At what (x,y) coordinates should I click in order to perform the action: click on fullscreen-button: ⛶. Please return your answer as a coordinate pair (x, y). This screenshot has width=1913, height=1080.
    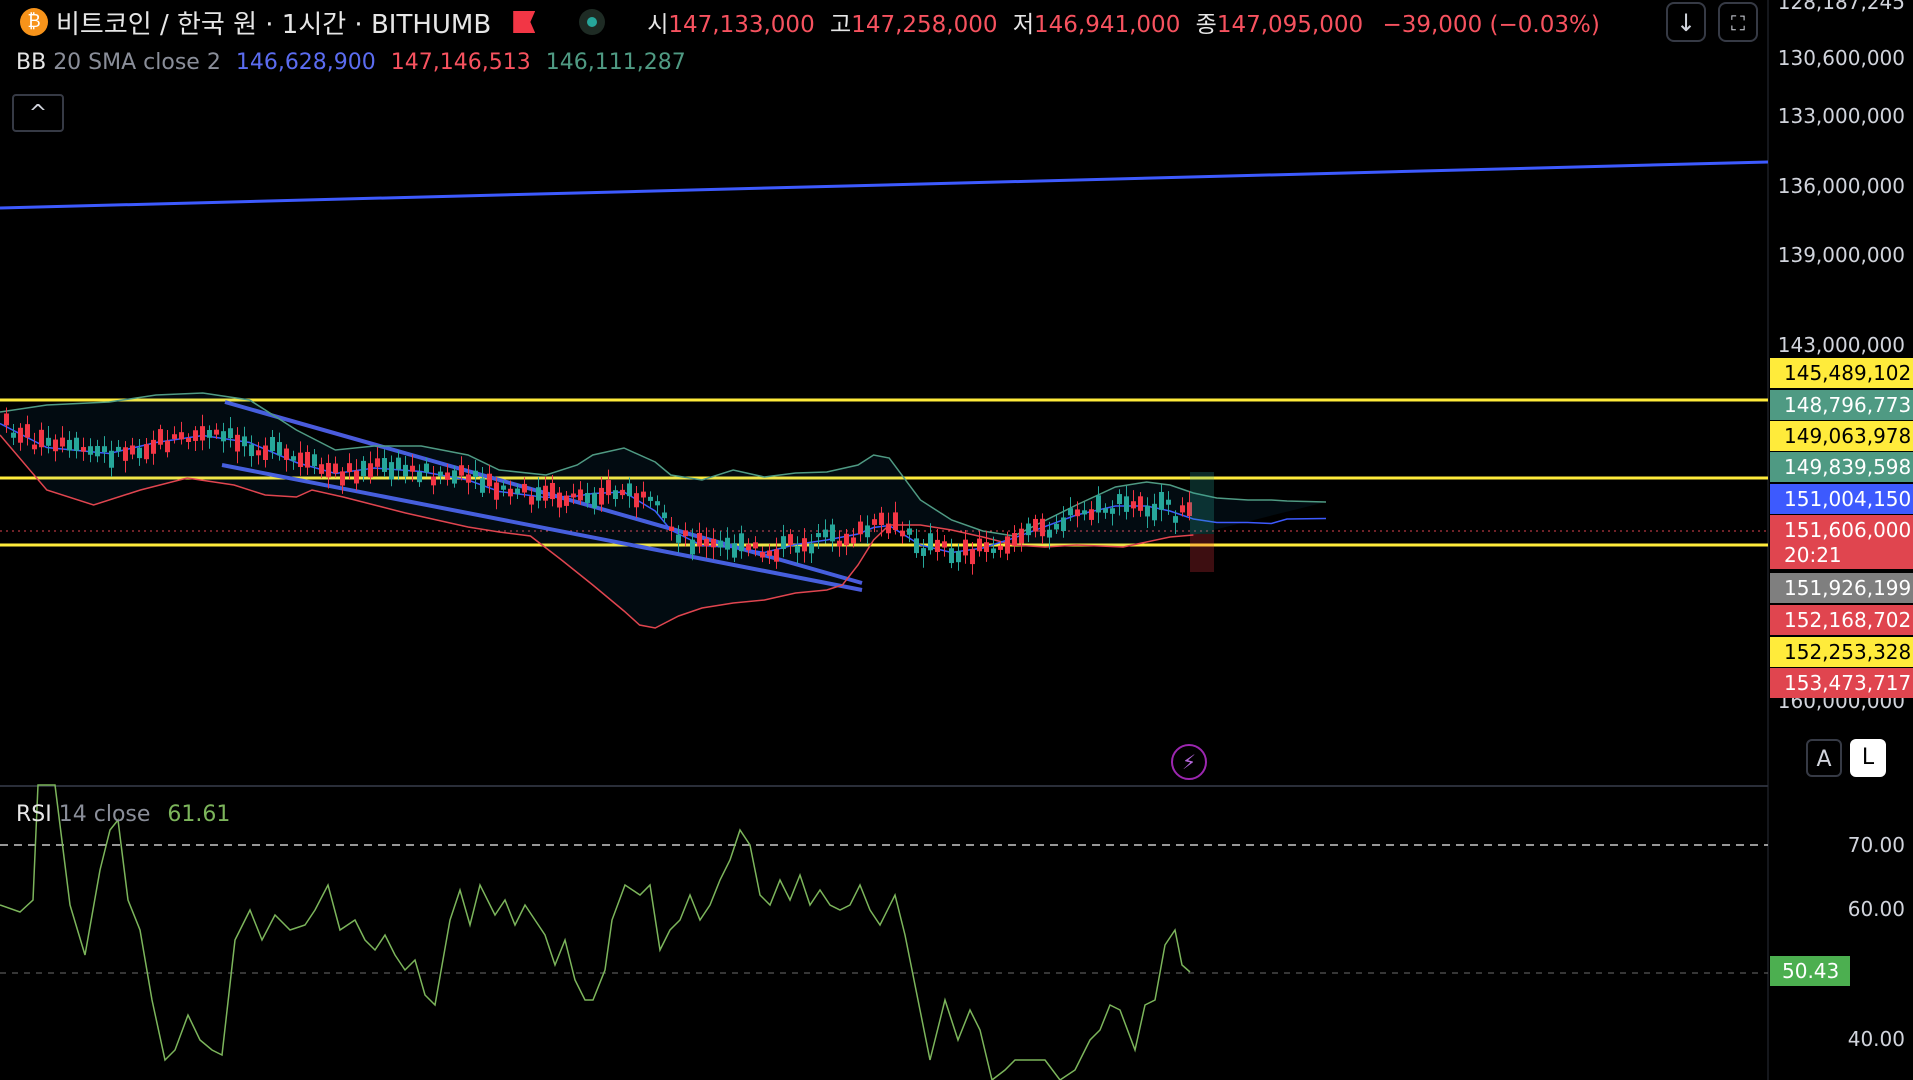
    Looking at the image, I should click on (1738, 22).